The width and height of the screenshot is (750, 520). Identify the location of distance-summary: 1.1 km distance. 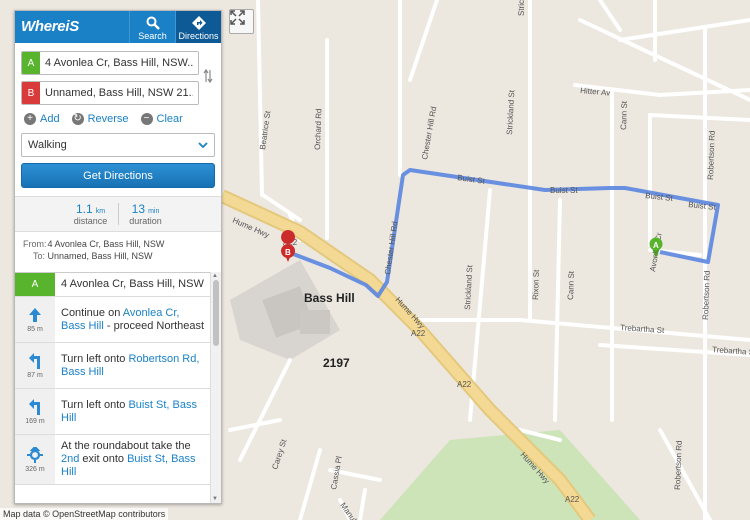
(91, 214).